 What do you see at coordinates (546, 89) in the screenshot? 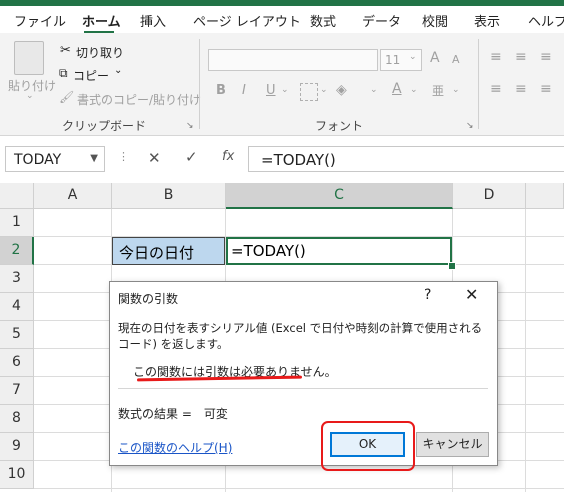
I see `align-right-icon: ≡` at bounding box center [546, 89].